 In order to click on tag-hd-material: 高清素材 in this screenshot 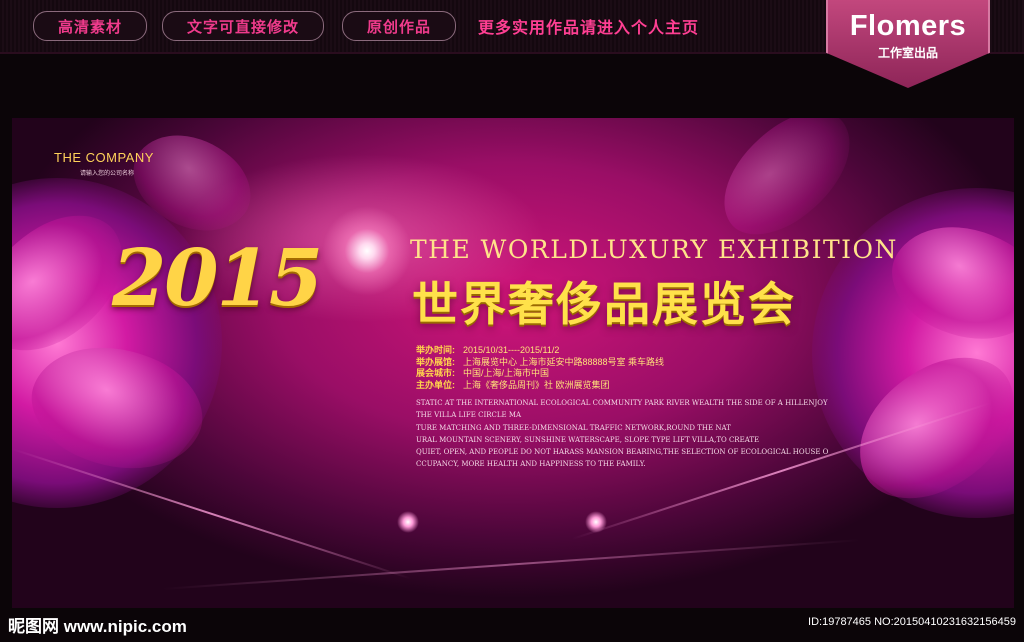, I will do `click(90, 26)`.